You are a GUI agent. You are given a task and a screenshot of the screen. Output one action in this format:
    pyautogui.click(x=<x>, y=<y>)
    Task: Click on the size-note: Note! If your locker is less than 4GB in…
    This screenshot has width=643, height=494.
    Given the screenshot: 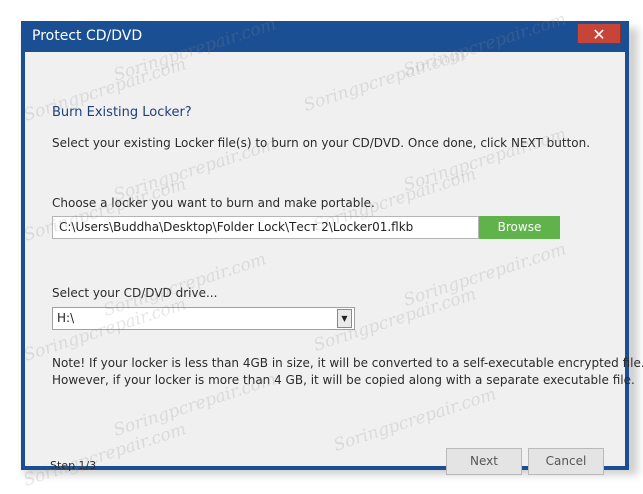 What is the action you would take?
    pyautogui.click(x=347, y=372)
    